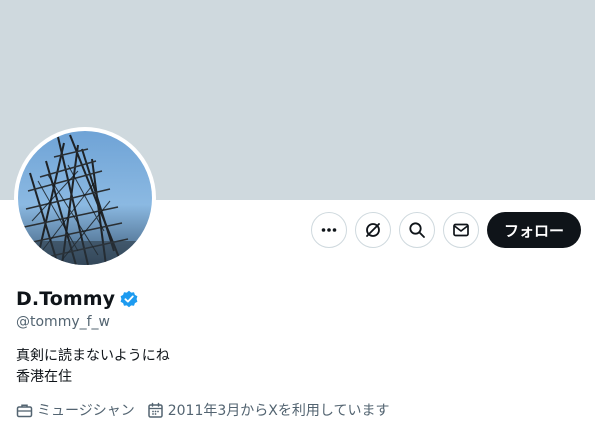  What do you see at coordinates (155, 410) in the screenshot?
I see `calendar-icon` at bounding box center [155, 410].